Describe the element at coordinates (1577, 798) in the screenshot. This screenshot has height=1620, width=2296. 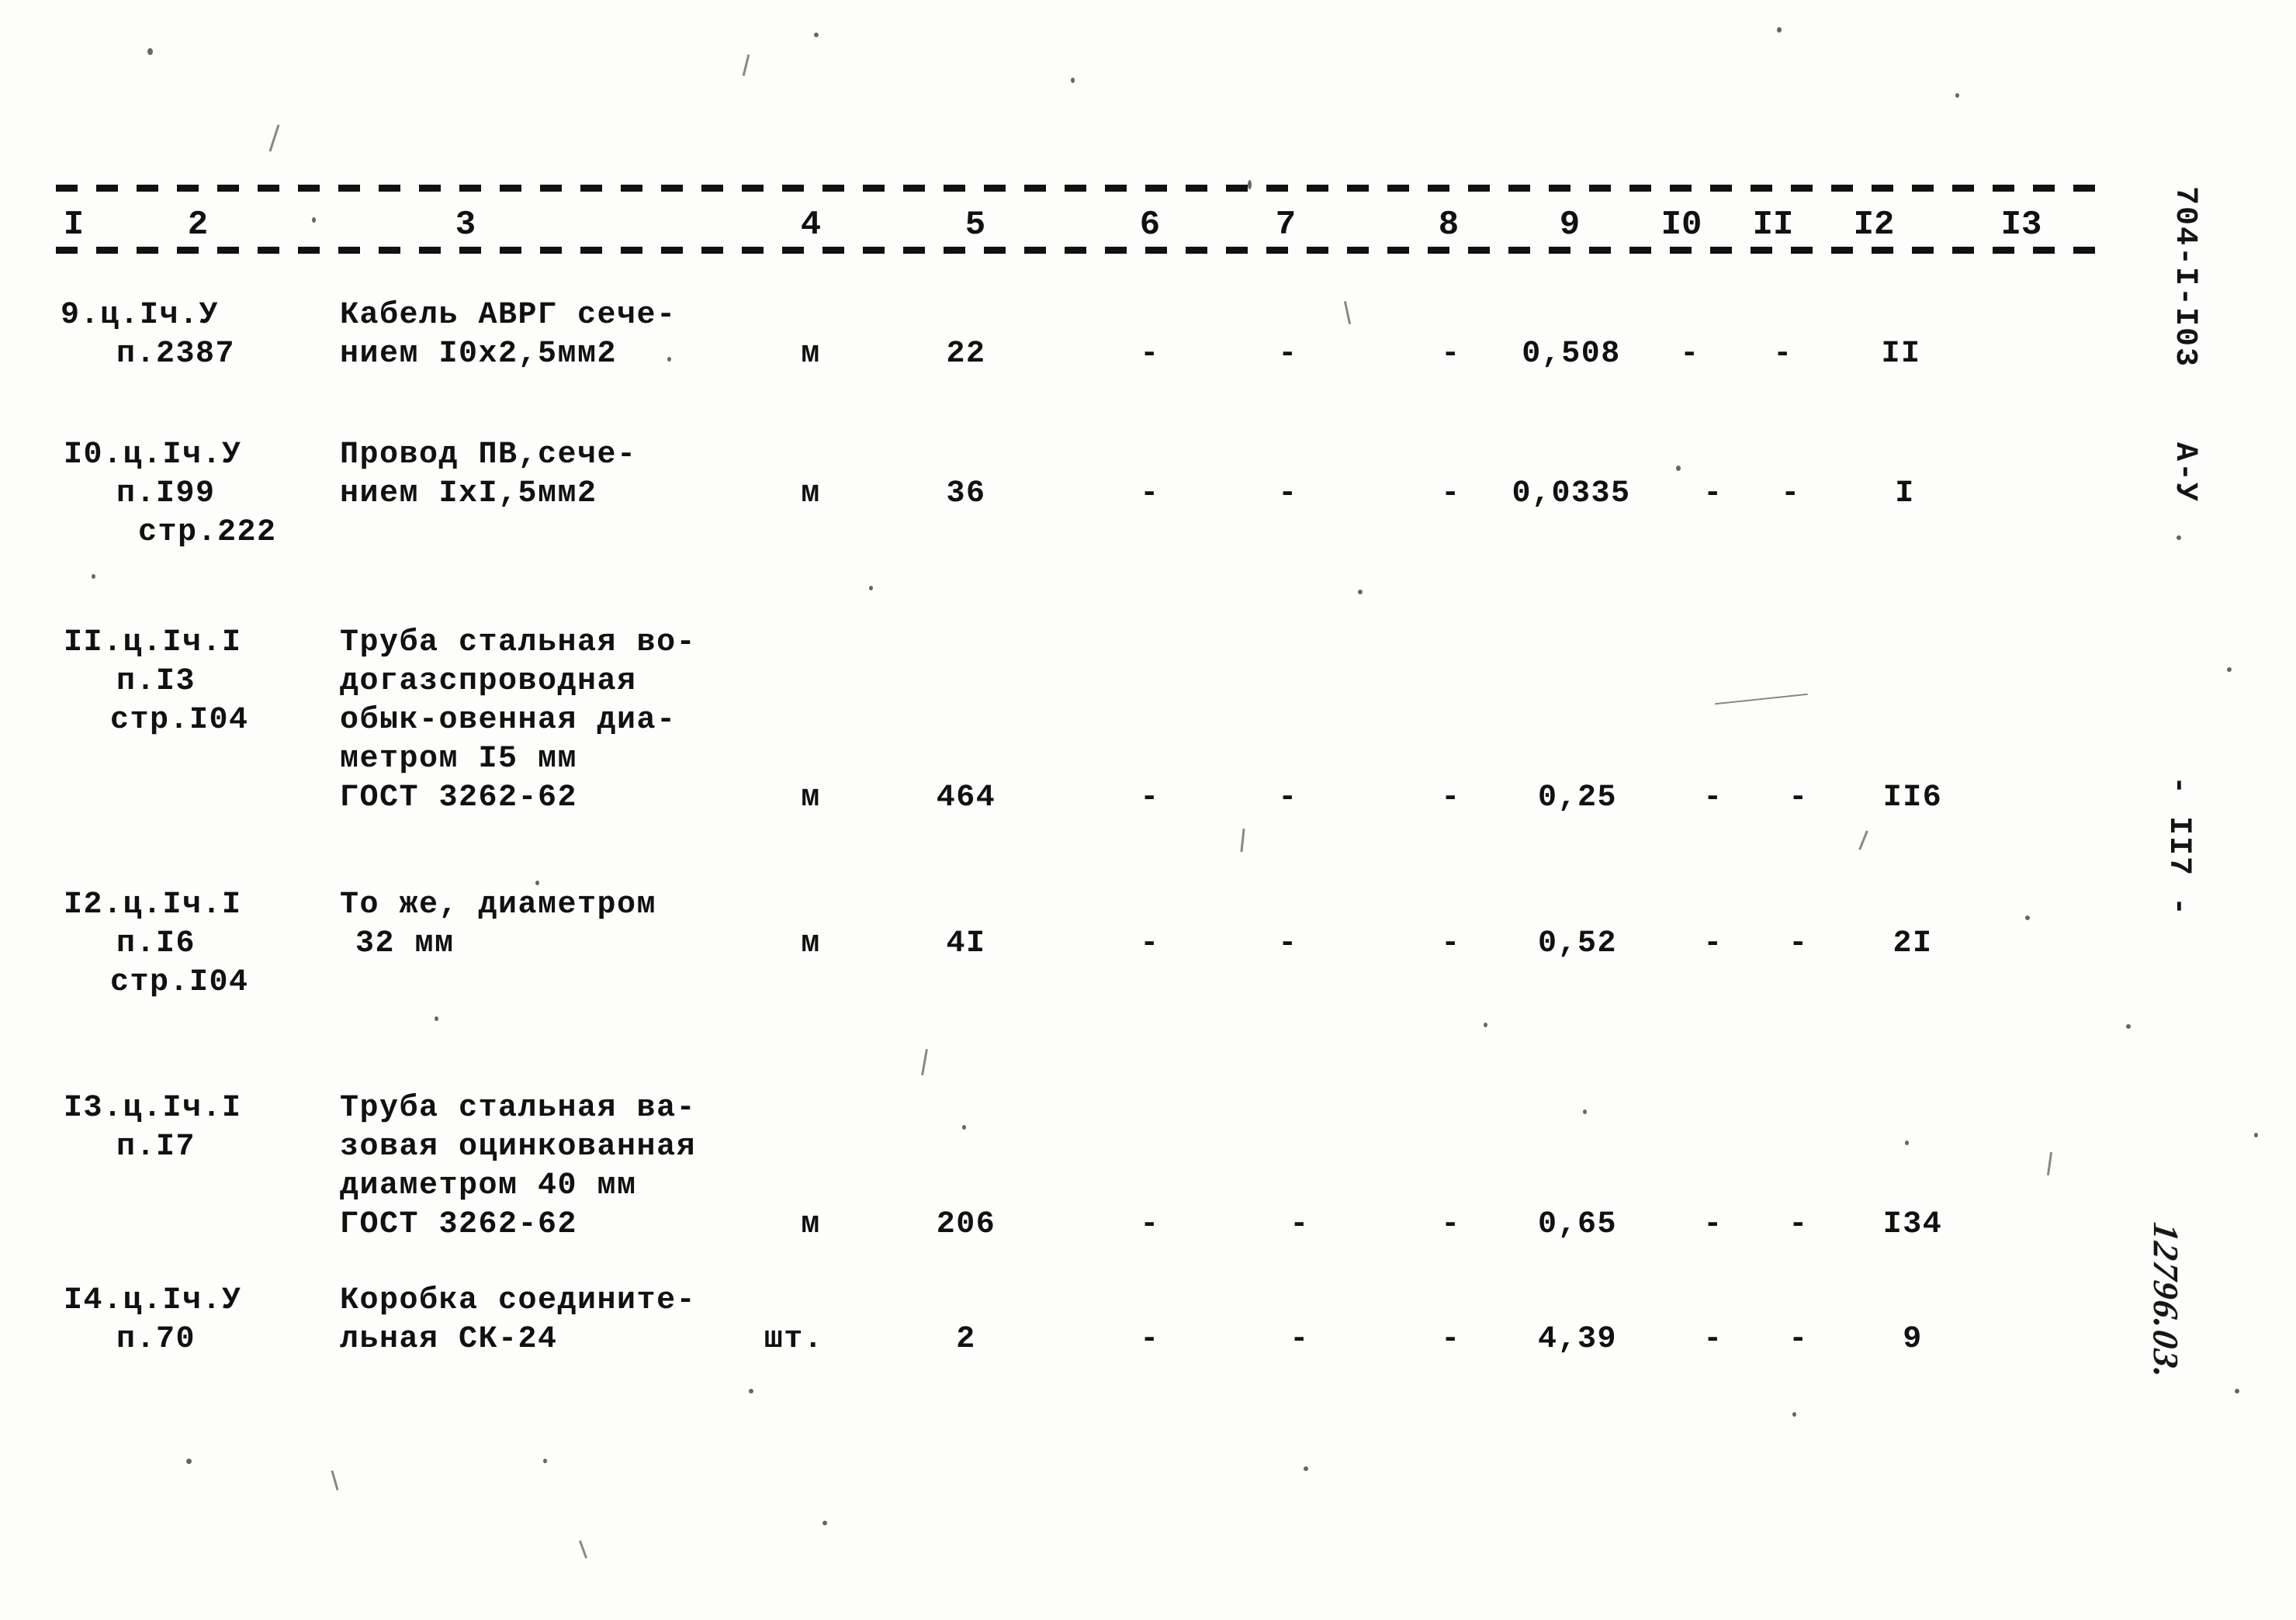
I see `row-value-9: 0,25` at that location.